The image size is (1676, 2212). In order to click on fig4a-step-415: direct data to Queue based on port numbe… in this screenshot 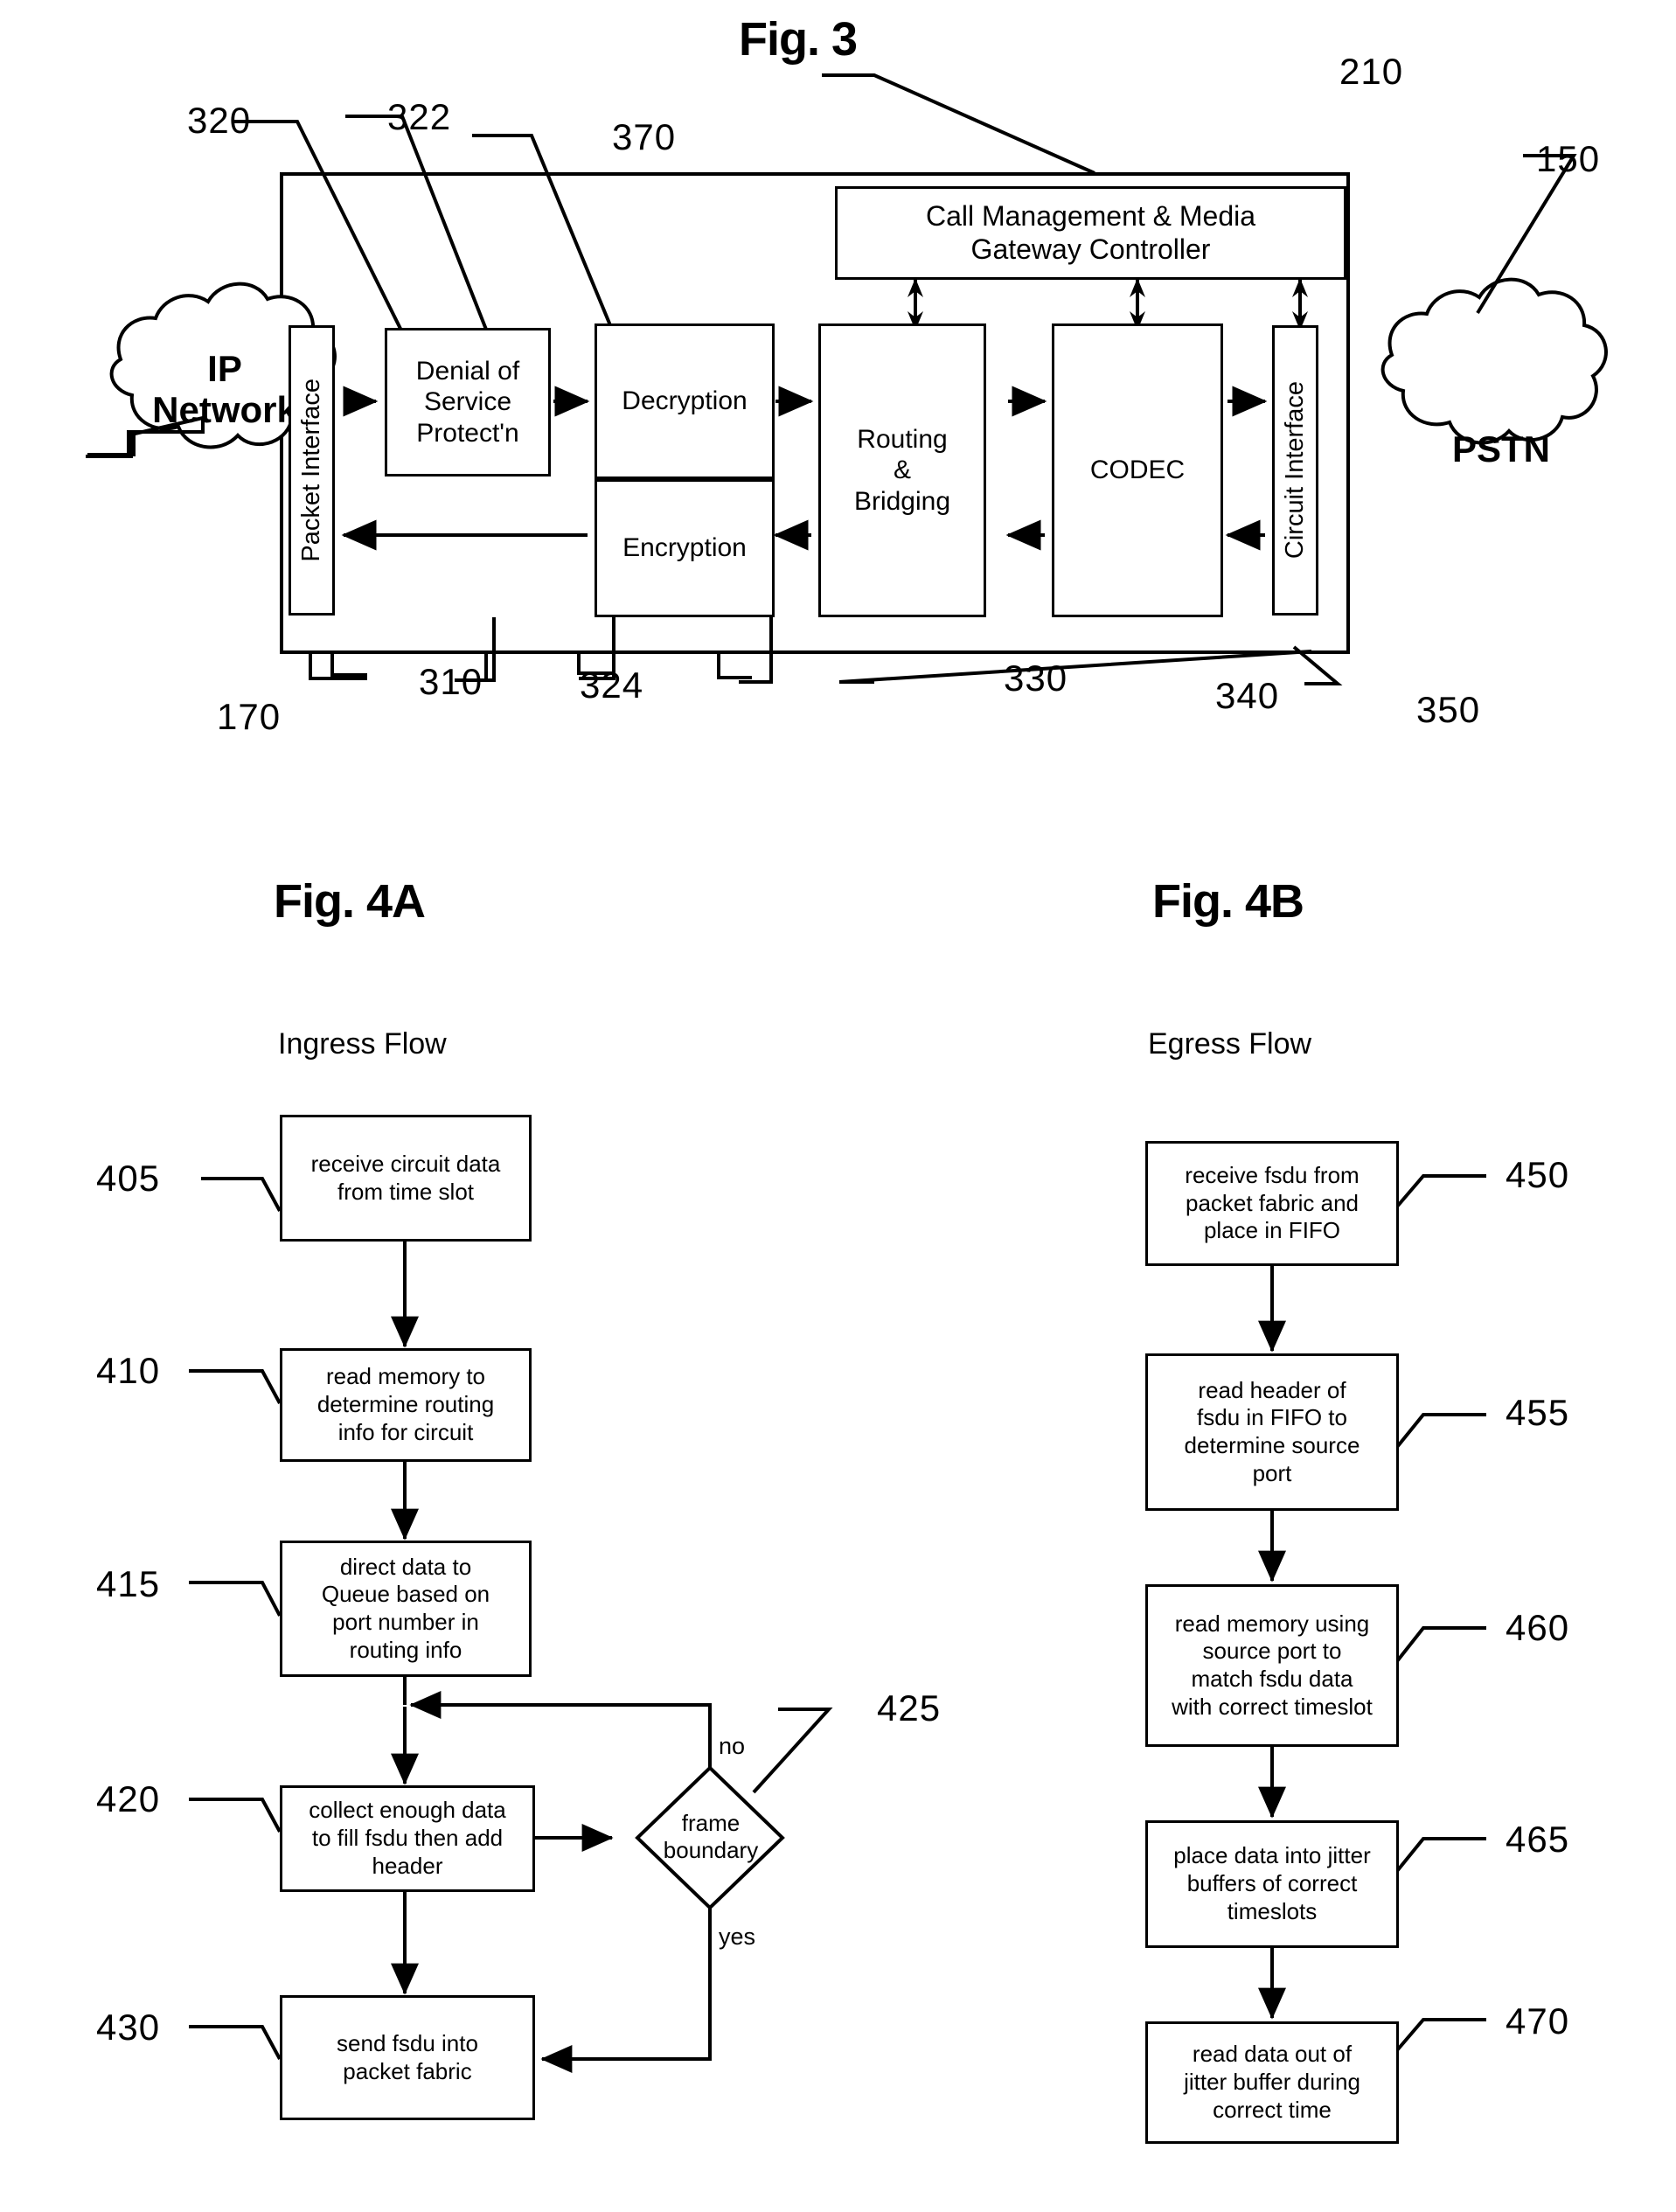, I will do `click(406, 1609)`.